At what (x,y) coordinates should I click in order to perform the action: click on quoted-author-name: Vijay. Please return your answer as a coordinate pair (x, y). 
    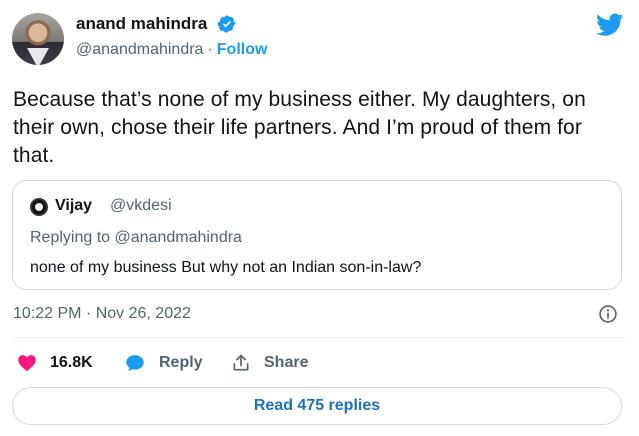
    Looking at the image, I should click on (73, 206).